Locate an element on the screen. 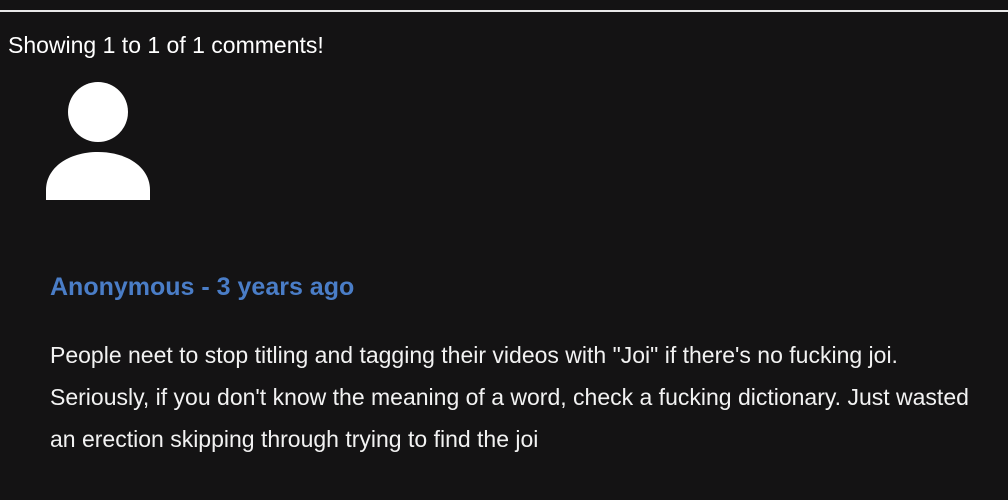 The width and height of the screenshot is (1008, 500). comments-count-summary: Showing 1 to 1 of 1 comments! is located at coordinates (166, 45).